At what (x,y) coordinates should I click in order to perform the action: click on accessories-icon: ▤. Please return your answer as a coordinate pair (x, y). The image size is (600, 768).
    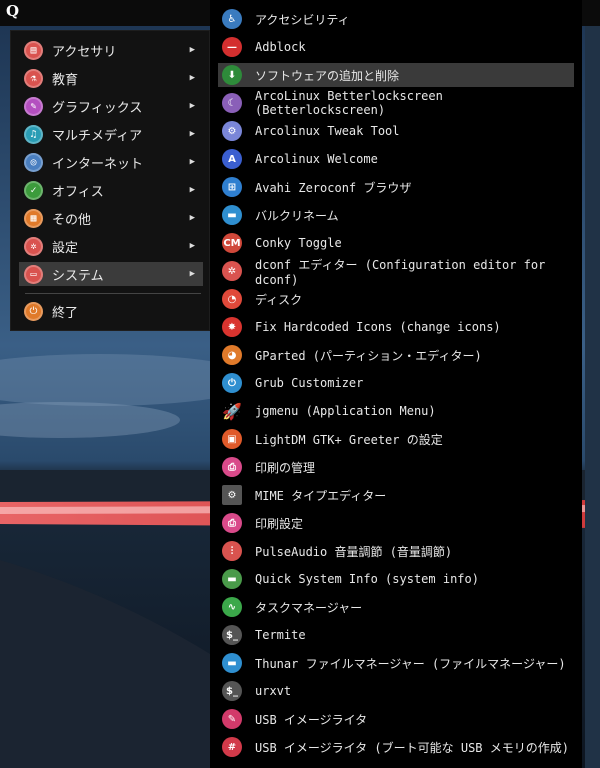
    Looking at the image, I should click on (33, 50).